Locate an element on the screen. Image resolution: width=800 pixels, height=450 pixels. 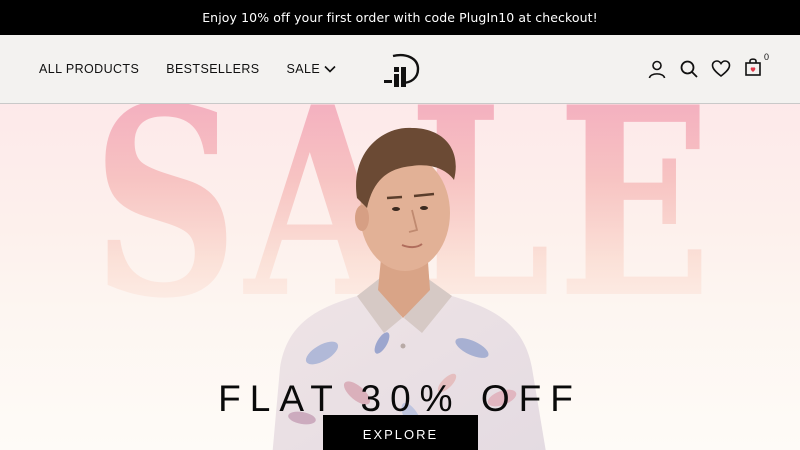
nav-bestsellers-label: BESTSELLERS is located at coordinates (213, 69).